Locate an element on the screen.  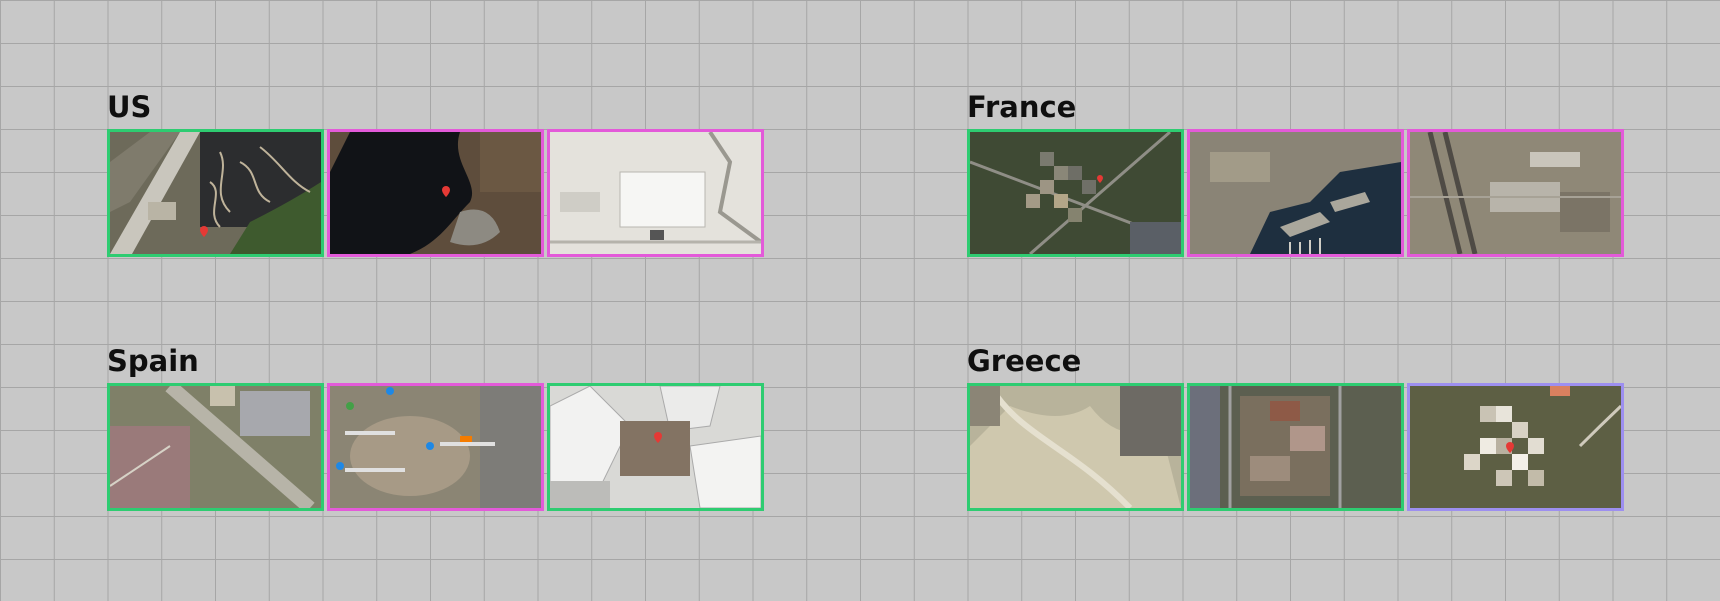
satellite-tile-pale-hillside is located at coordinates (1075, 447).